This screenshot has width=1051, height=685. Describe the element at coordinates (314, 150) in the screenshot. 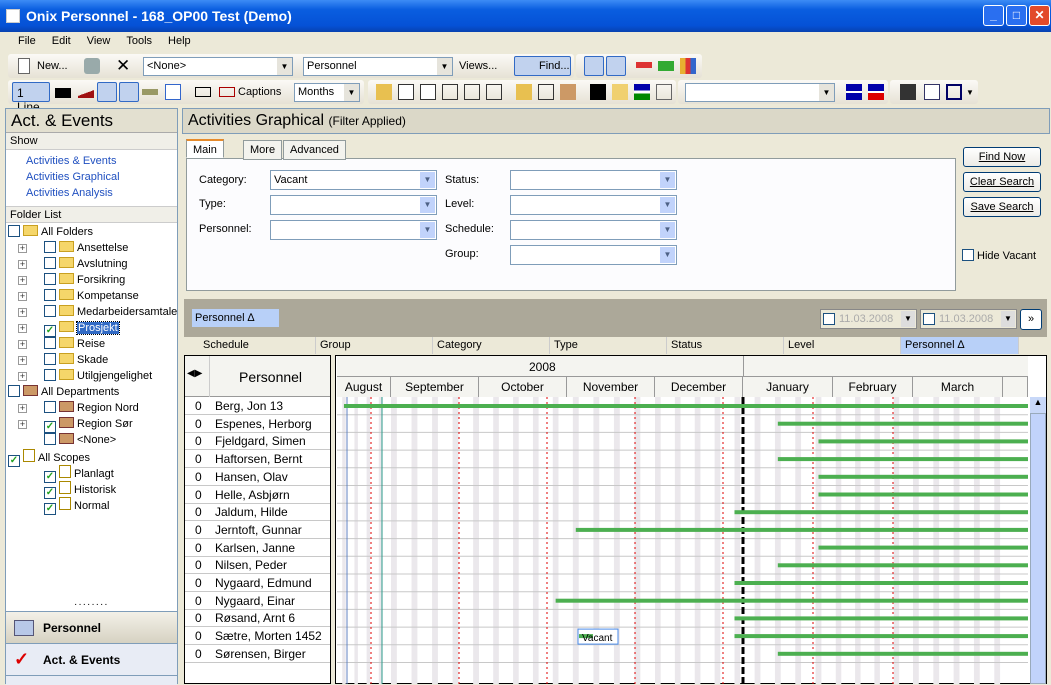

I see `tab-advanced: Advanced` at that location.